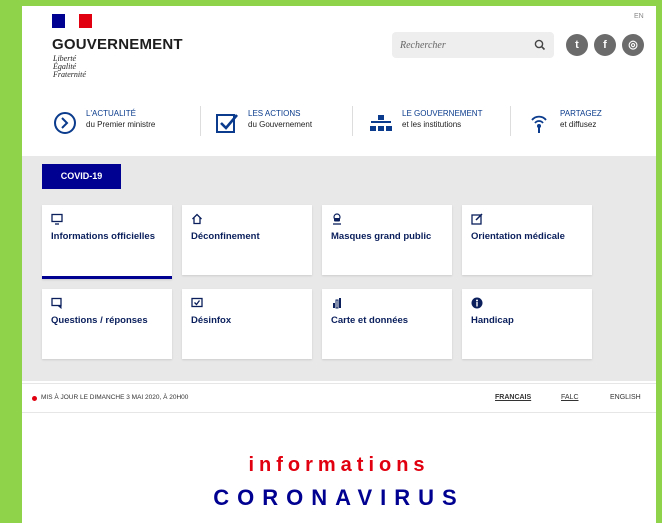 Image resolution: width=662 pixels, height=523 pixels. I want to click on org-chart-icon, so click(381, 123).